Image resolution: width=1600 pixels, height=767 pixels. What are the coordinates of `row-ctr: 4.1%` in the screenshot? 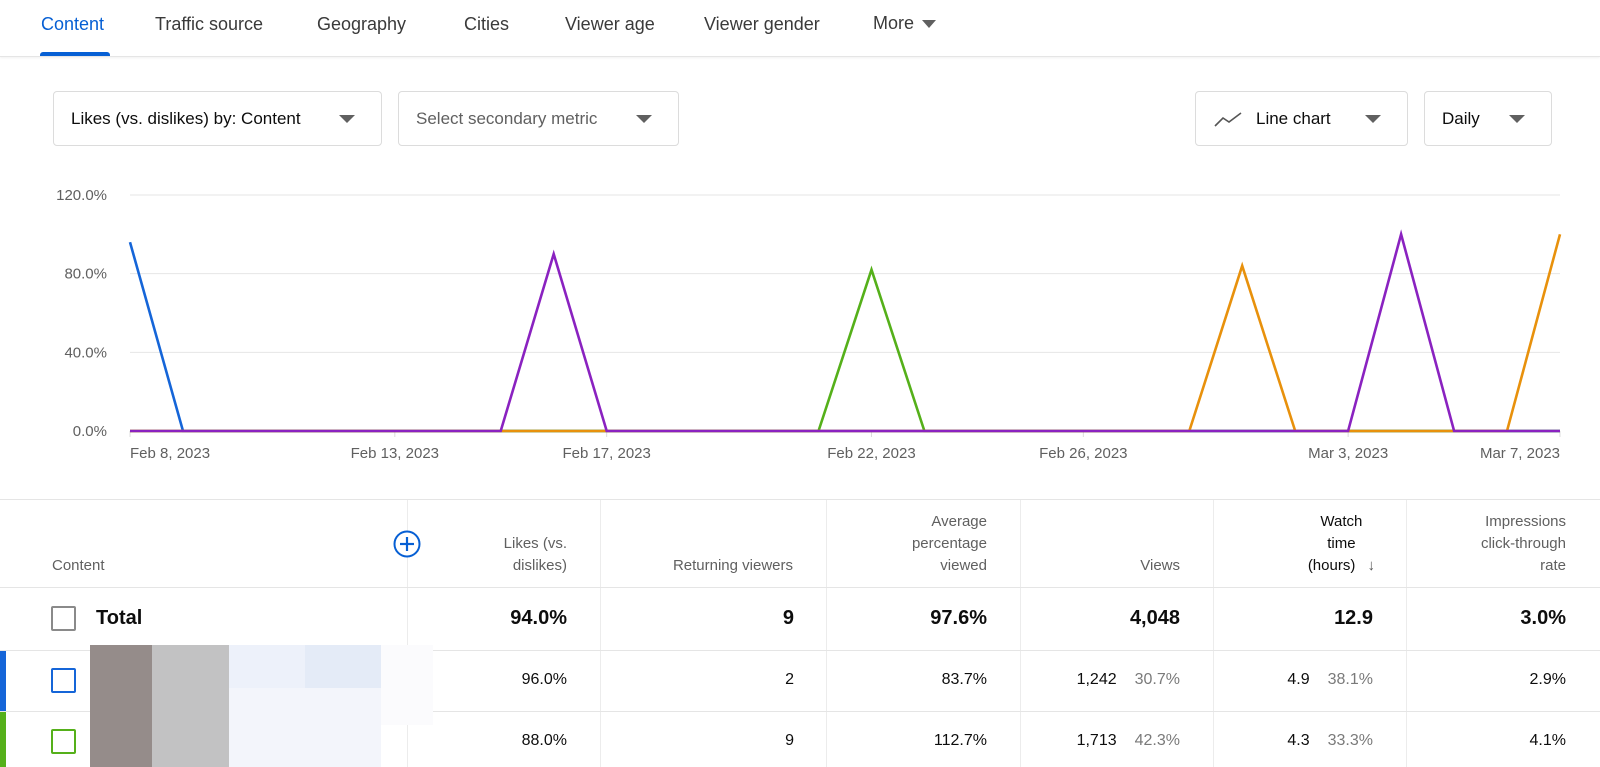 It's located at (1547, 740).